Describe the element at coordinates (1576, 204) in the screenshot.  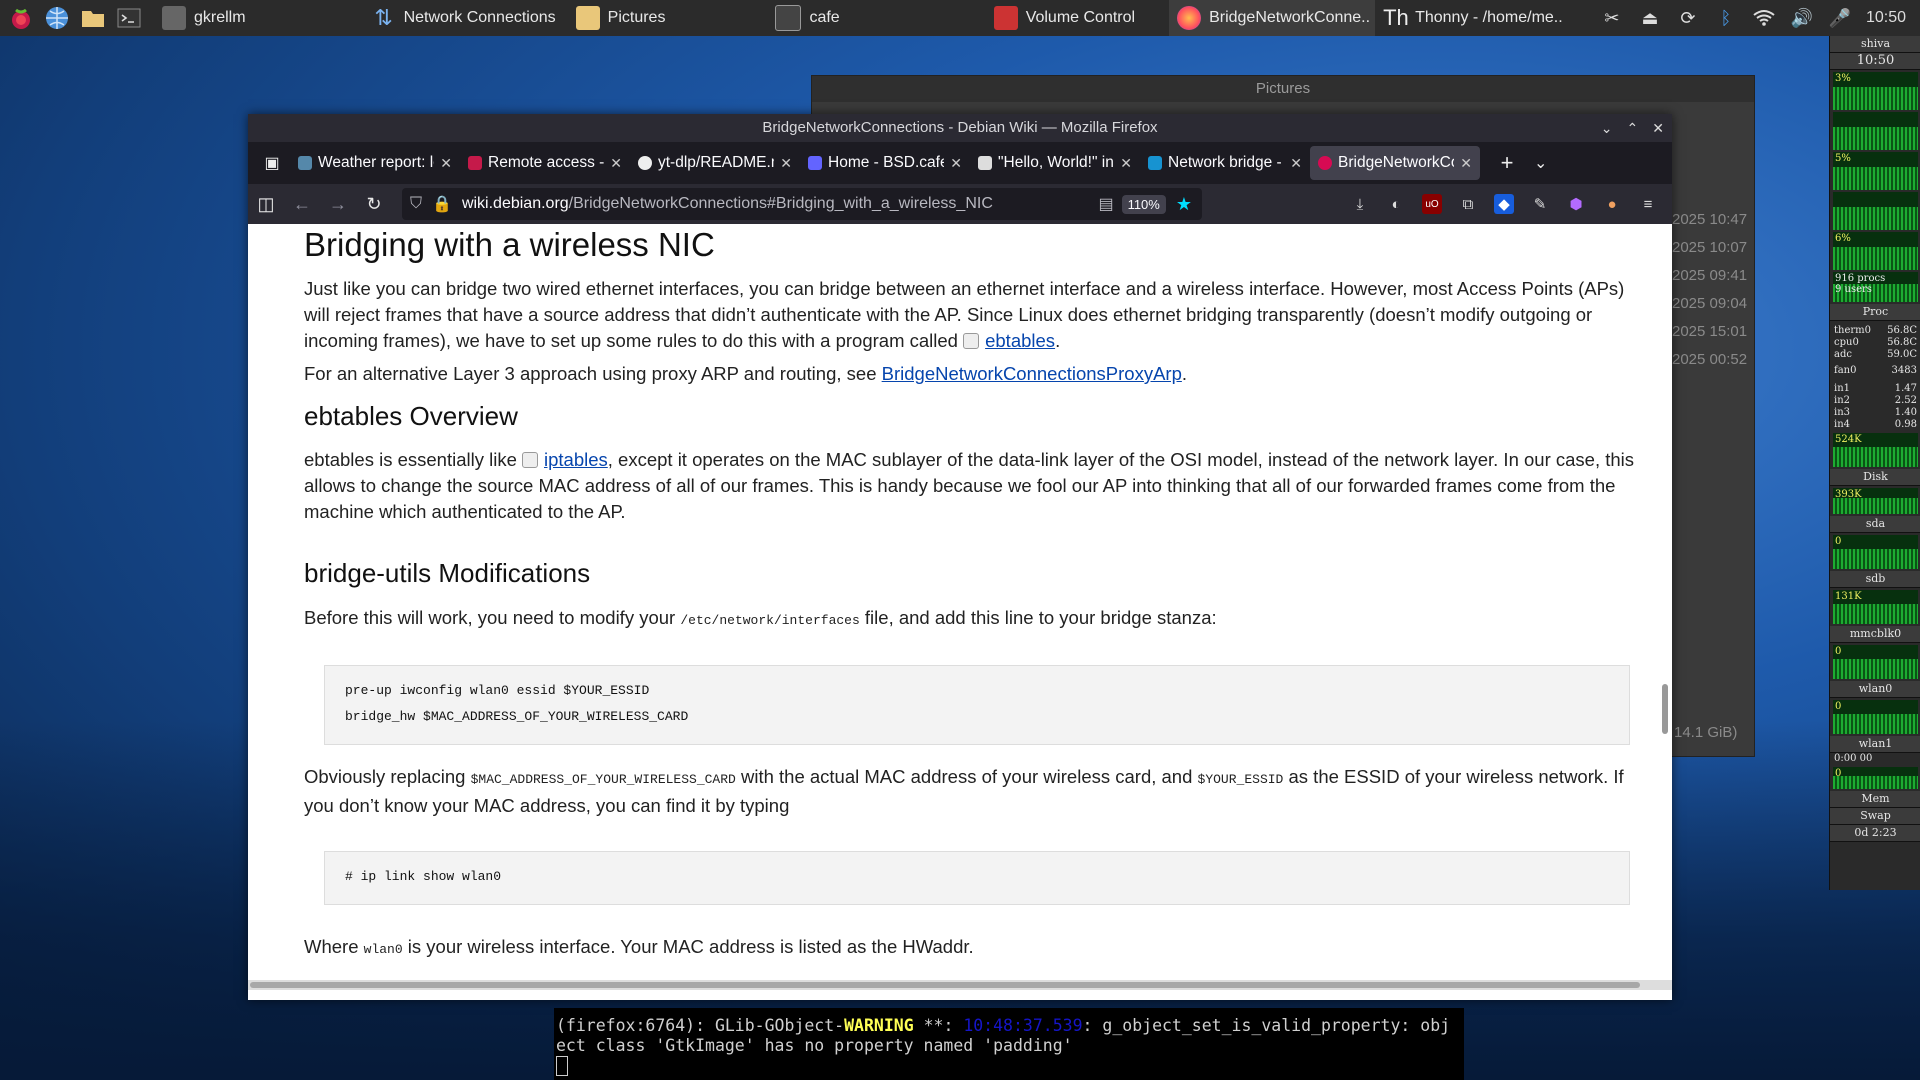
I see `extension-icon: ⬢` at that location.